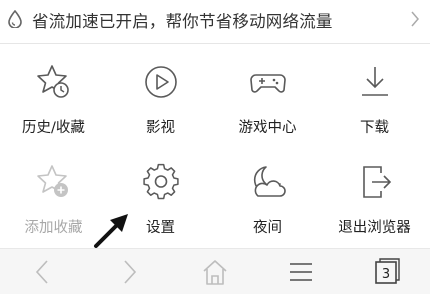 This screenshot has width=430, height=294. I want to click on traffic-saver-banner: 省流加速已开启，帮你节省移动网络流量, so click(215, 18).